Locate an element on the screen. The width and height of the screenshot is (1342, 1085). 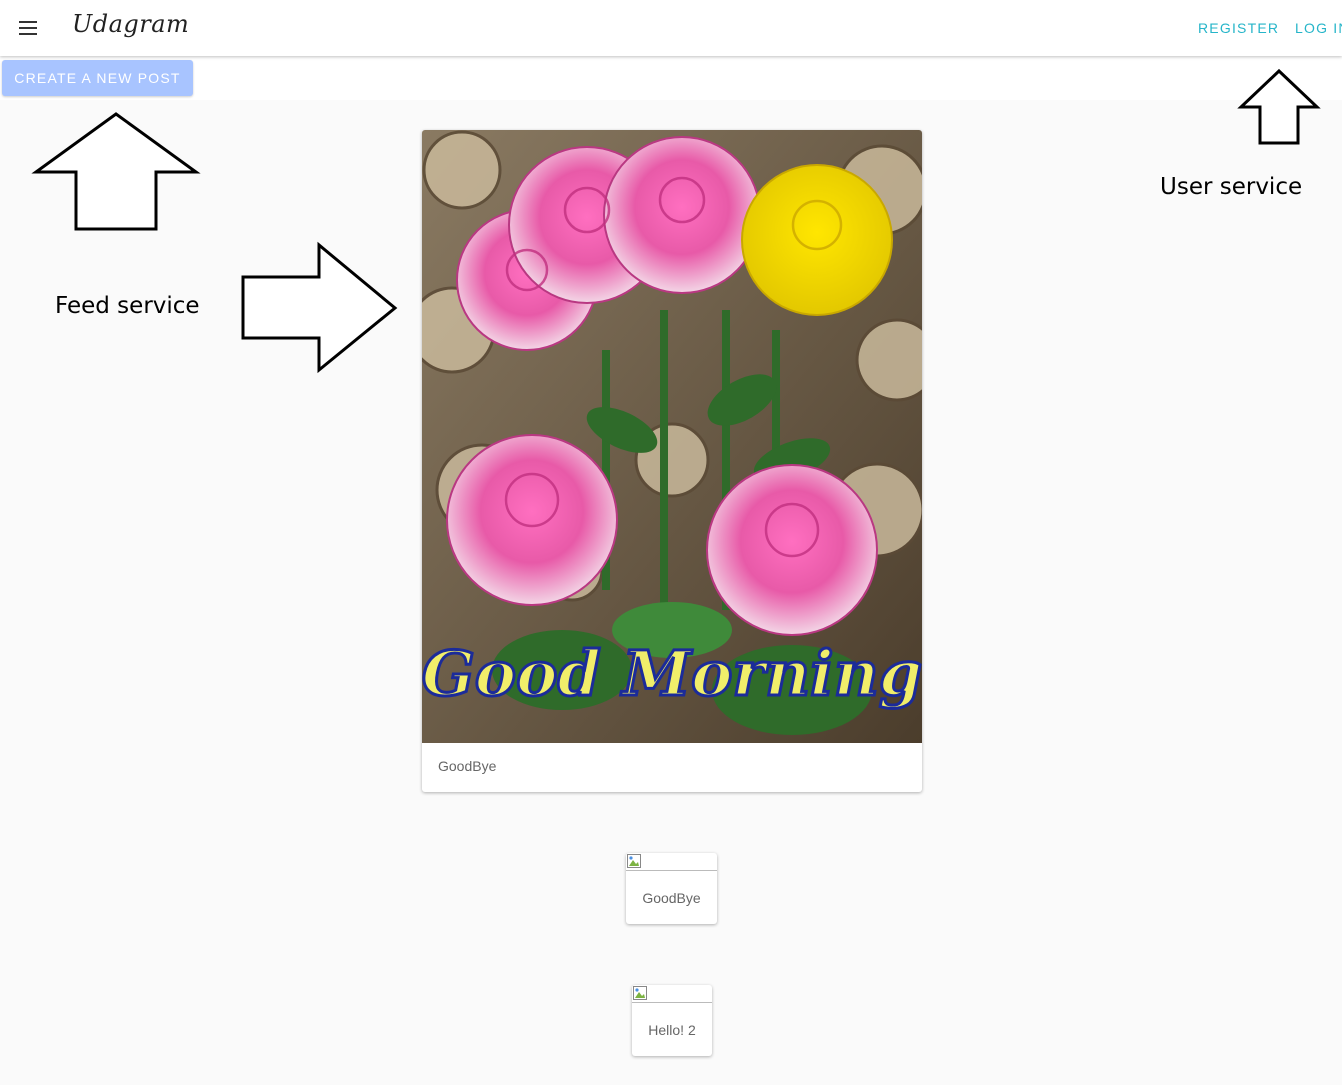
feed-item-caption: Hello! 2 is located at coordinates (672, 1030).